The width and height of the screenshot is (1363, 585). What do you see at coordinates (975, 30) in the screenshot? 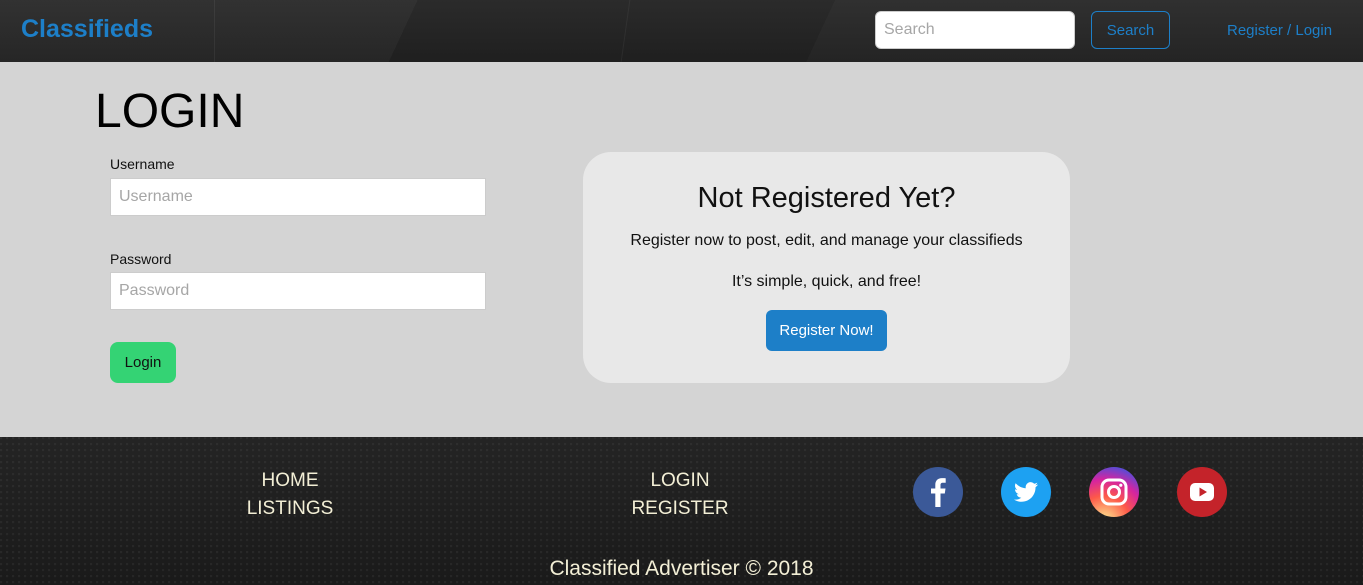
I see `search-input` at bounding box center [975, 30].